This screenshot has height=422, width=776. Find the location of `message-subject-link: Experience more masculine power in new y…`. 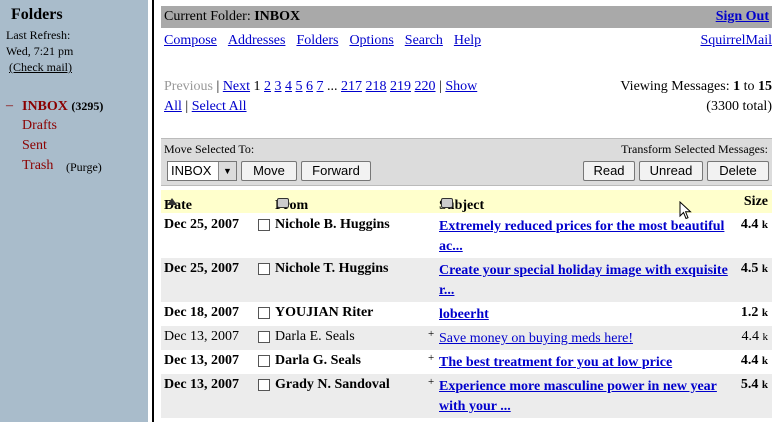

message-subject-link: Experience more masculine power in new y… is located at coordinates (584, 397).